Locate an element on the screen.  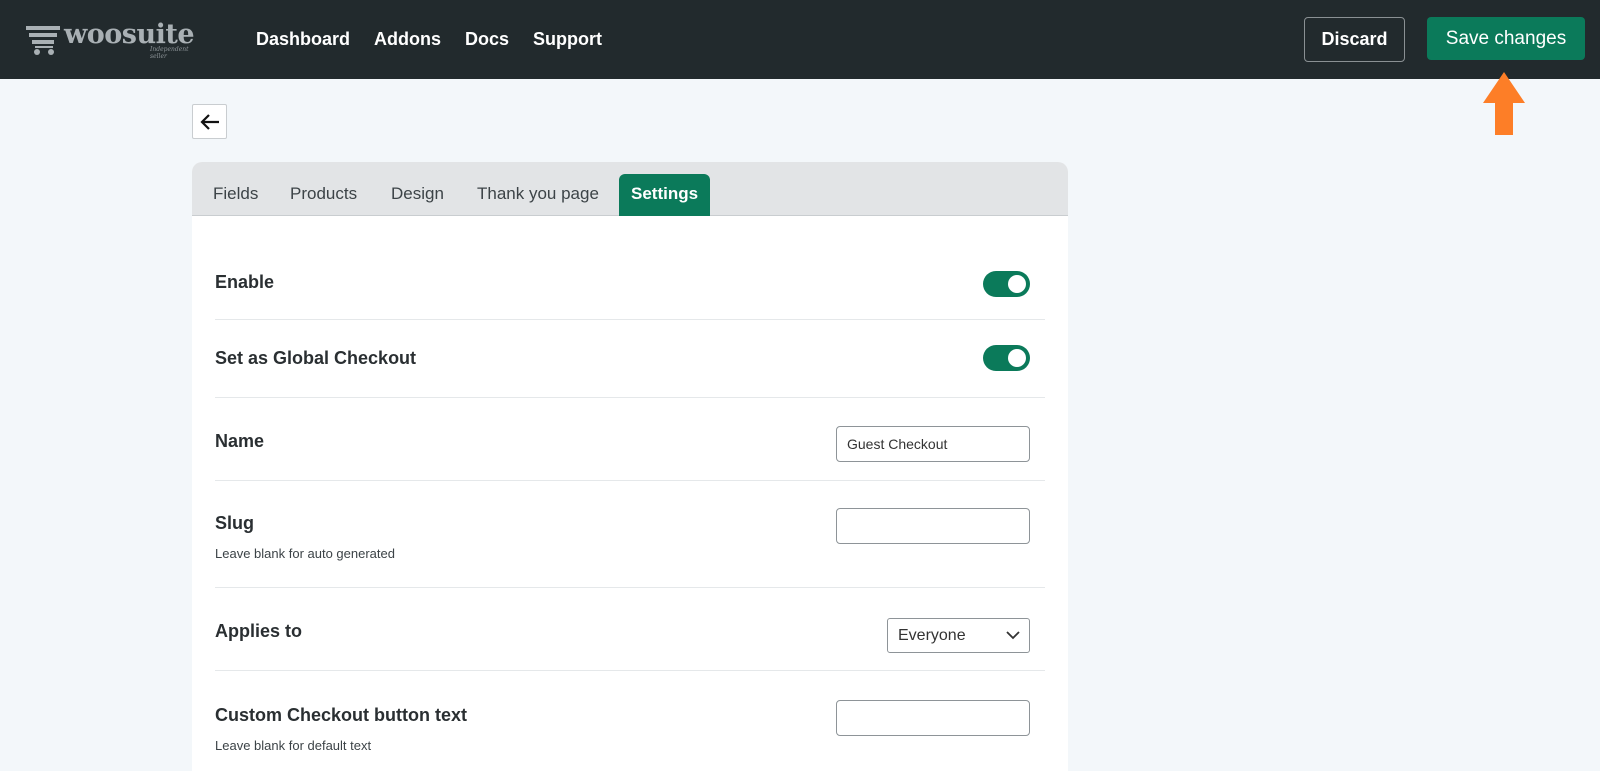
nav-dashboard: Dashboard is located at coordinates (303, 39).